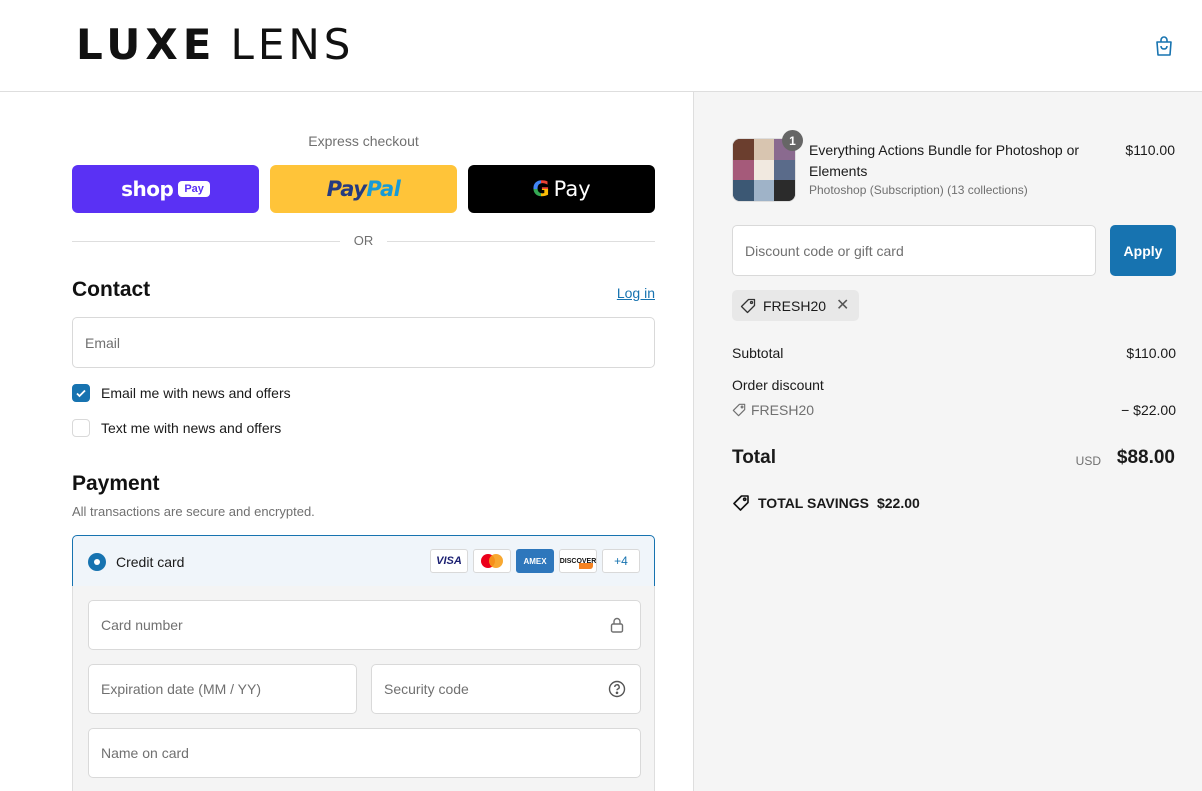 Image resolution: width=1202 pixels, height=791 pixels. What do you see at coordinates (363, 561) in the screenshot?
I see `credit-card-option: Credit card VISA AMEX DISCOVER +4` at bounding box center [363, 561].